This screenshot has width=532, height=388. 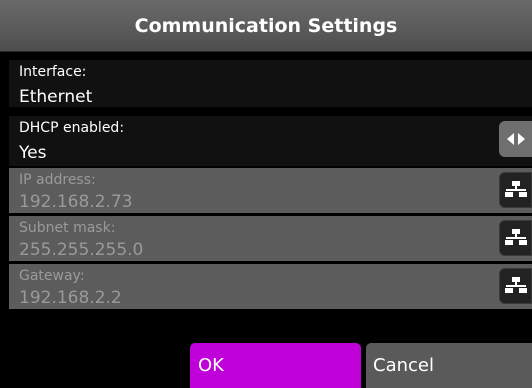 What do you see at coordinates (76, 202) in the screenshot?
I see `ip-address-value: 192.168.2.73` at bounding box center [76, 202].